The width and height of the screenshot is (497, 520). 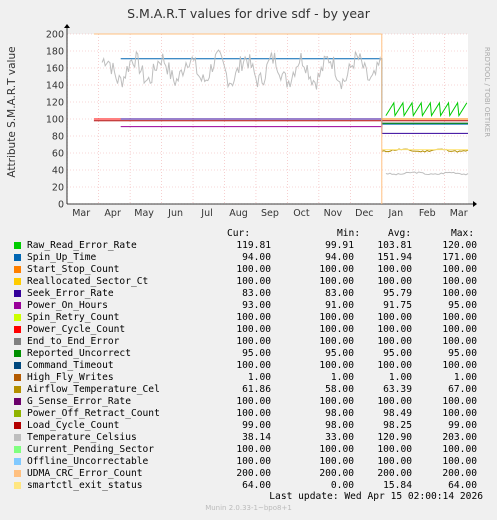 What do you see at coordinates (256, 485) in the screenshot?
I see `legend-cur-value: 64.00` at bounding box center [256, 485].